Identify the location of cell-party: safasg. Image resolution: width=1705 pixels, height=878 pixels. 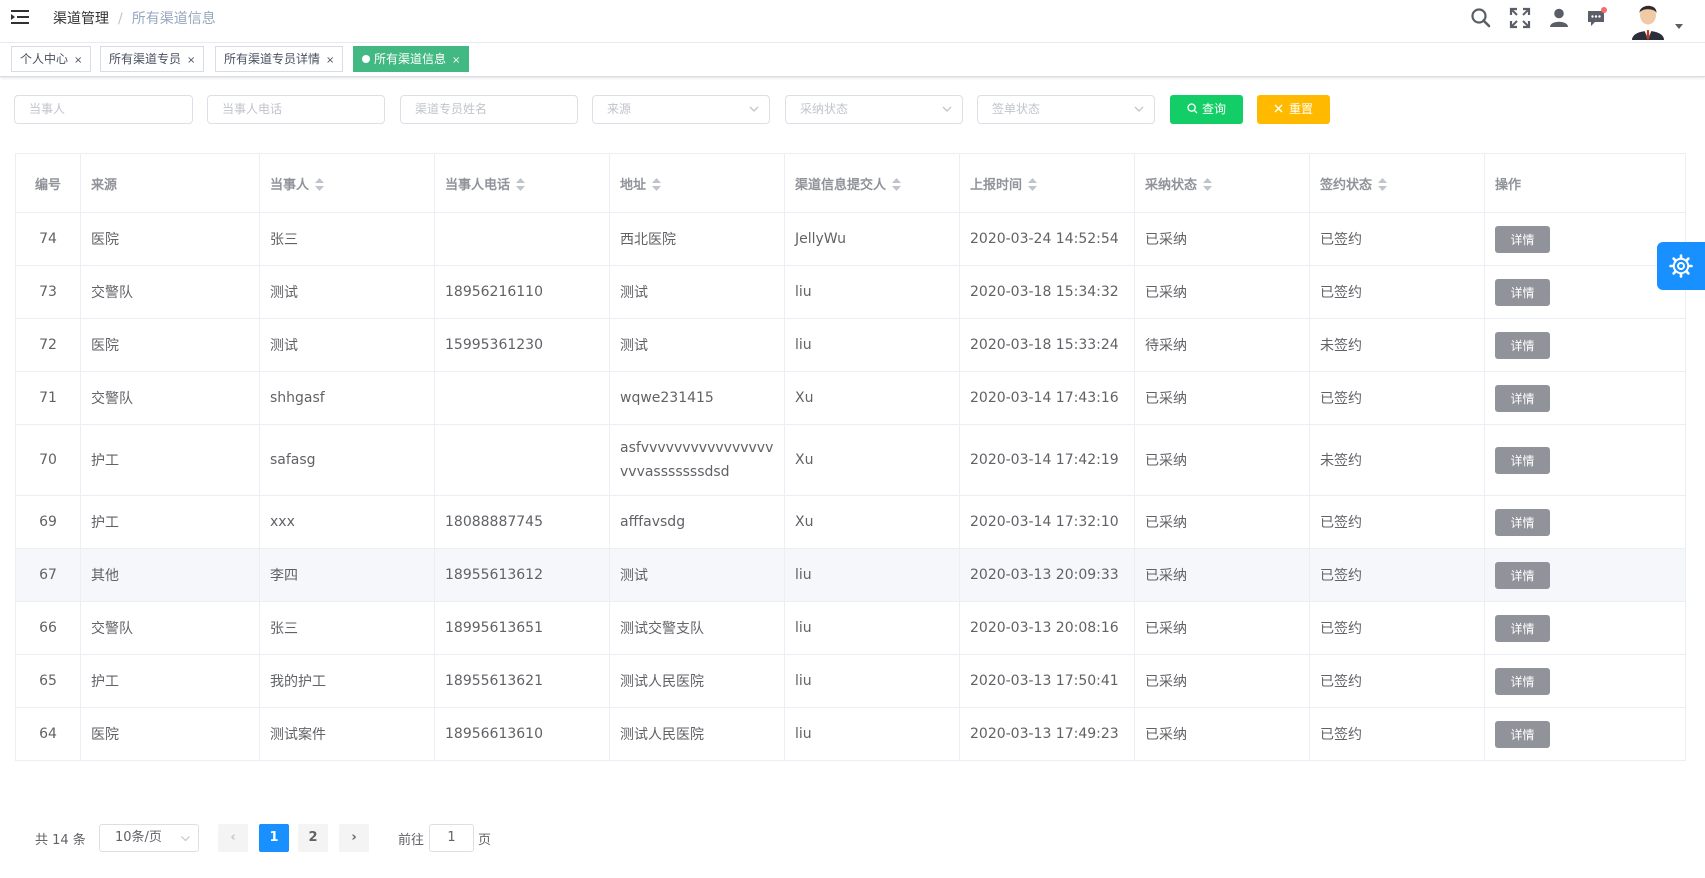
(347, 460).